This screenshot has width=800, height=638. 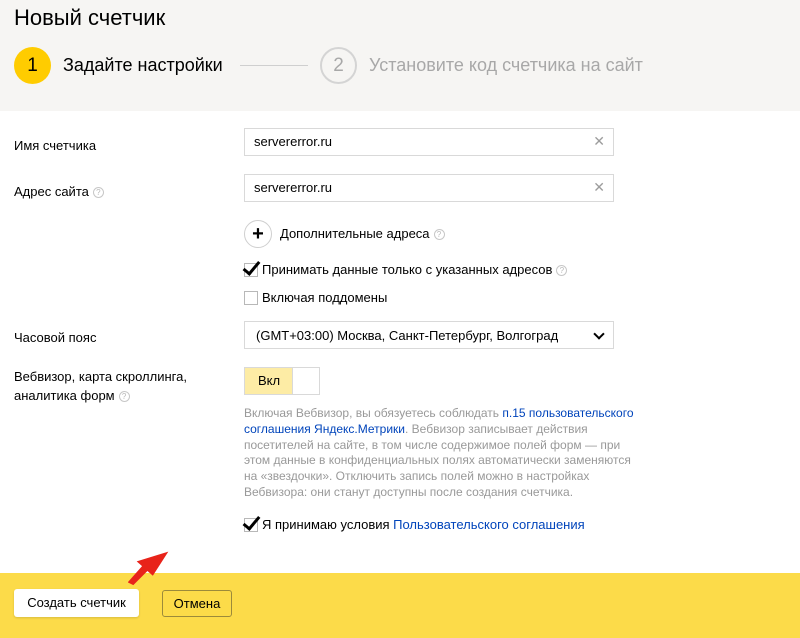 I want to click on toggle-knob, so click(x=305, y=381).